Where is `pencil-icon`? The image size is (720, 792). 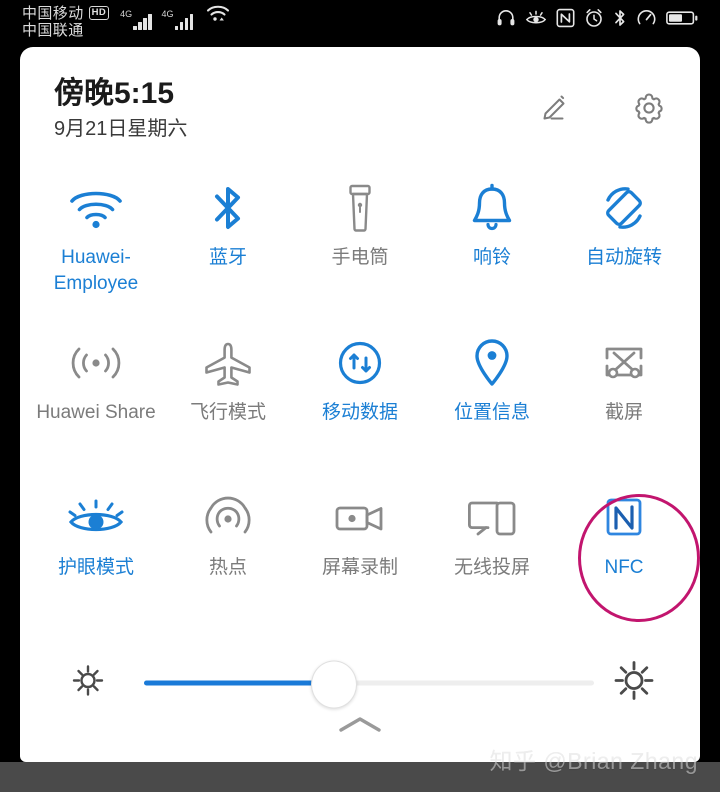
pencil-icon is located at coordinates (554, 107).